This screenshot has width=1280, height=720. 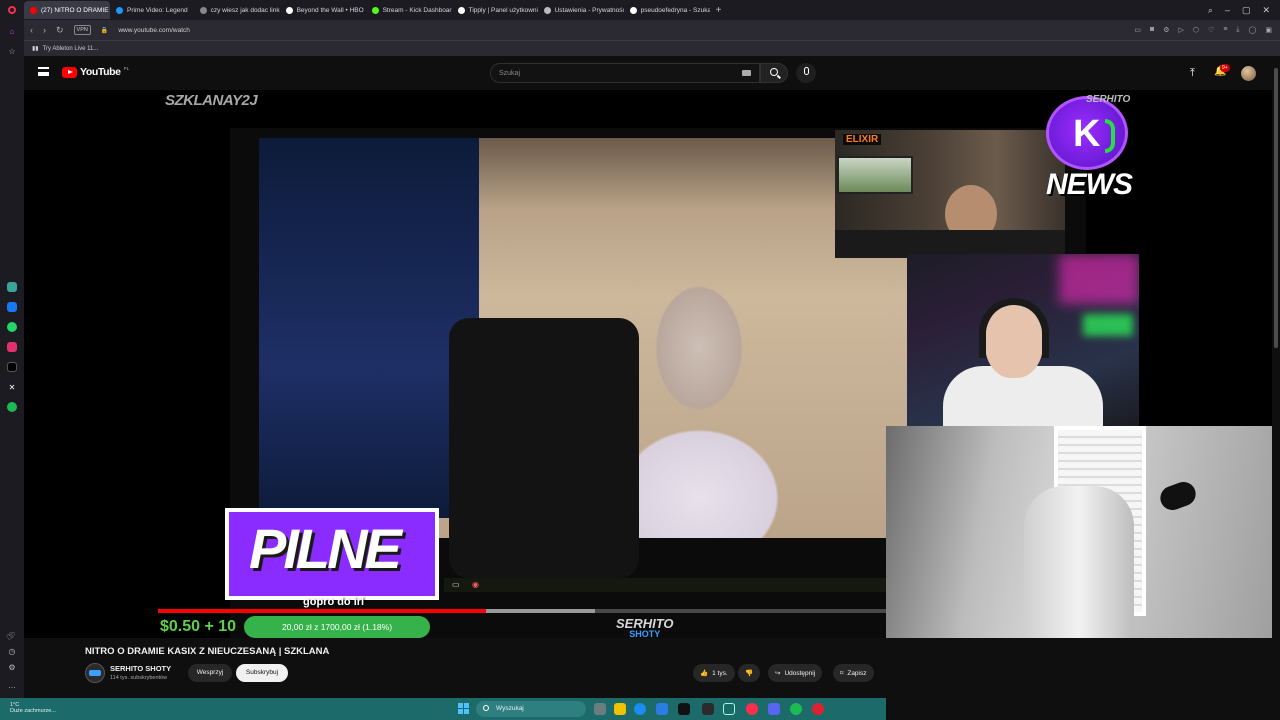 What do you see at coordinates (1237, 30) in the screenshot?
I see `download-icon: ⤓` at bounding box center [1237, 30].